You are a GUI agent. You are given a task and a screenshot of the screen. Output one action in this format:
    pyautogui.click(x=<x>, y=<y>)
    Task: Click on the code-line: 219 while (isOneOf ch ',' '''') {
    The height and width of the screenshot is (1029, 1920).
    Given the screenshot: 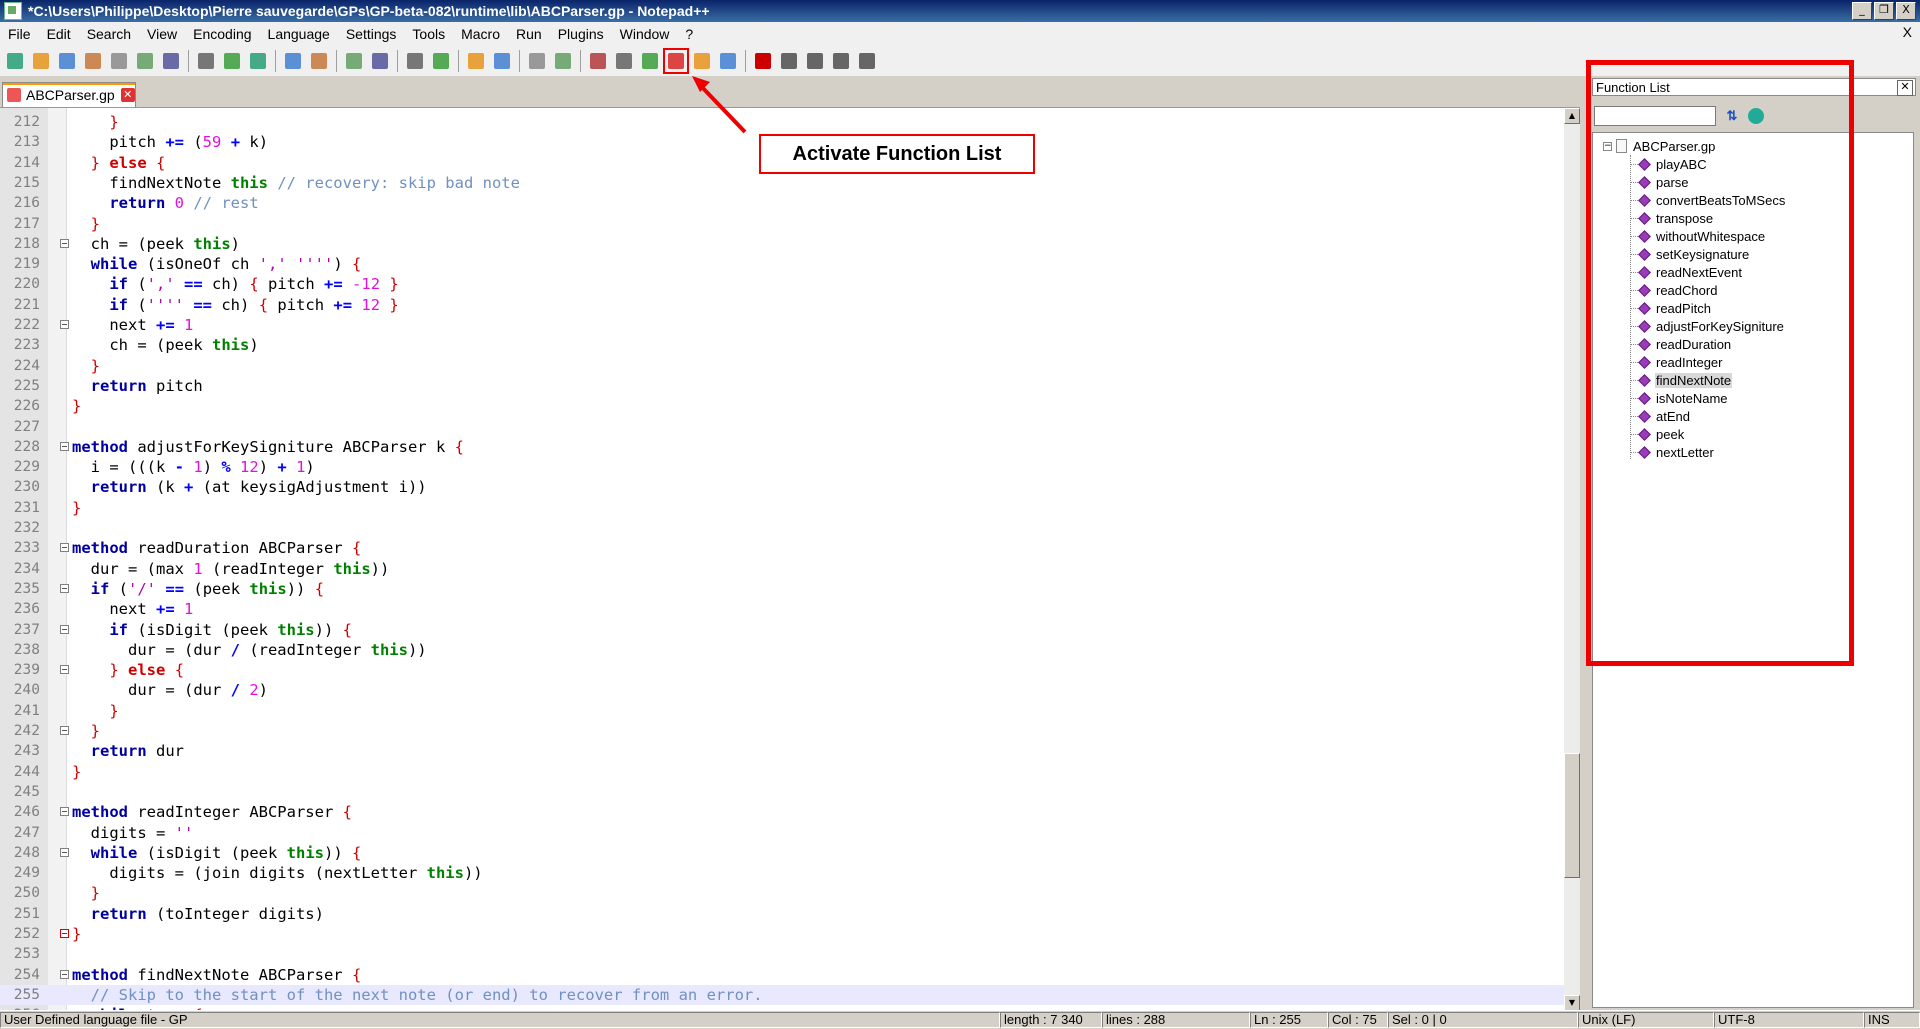 What is the action you would take?
    pyautogui.click(x=782, y=264)
    